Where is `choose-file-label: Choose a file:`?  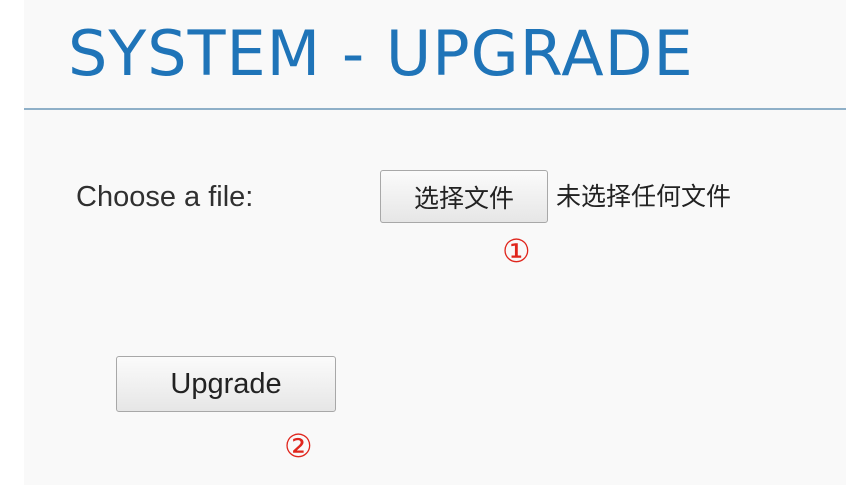
choose-file-label: Choose a file: is located at coordinates (165, 197).